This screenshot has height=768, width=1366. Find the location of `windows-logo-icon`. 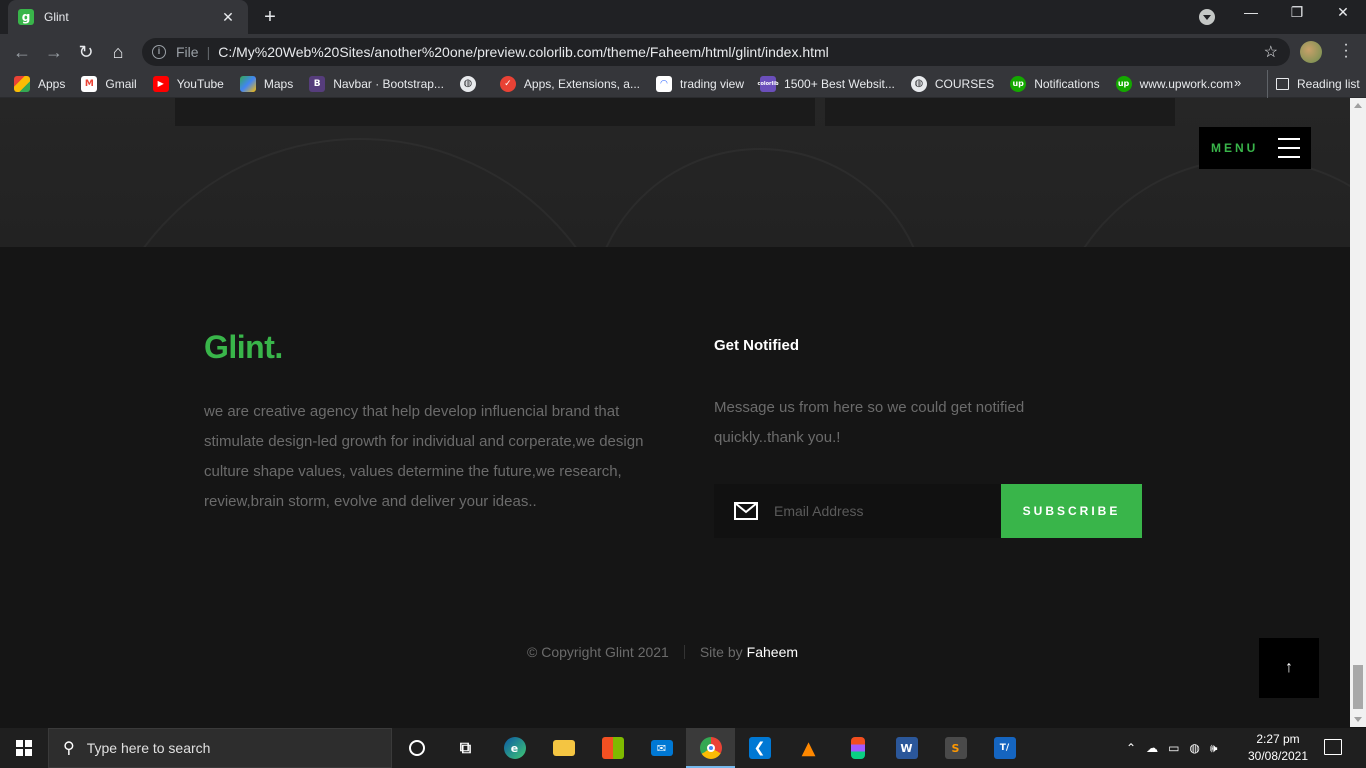

windows-logo-icon is located at coordinates (24, 748).